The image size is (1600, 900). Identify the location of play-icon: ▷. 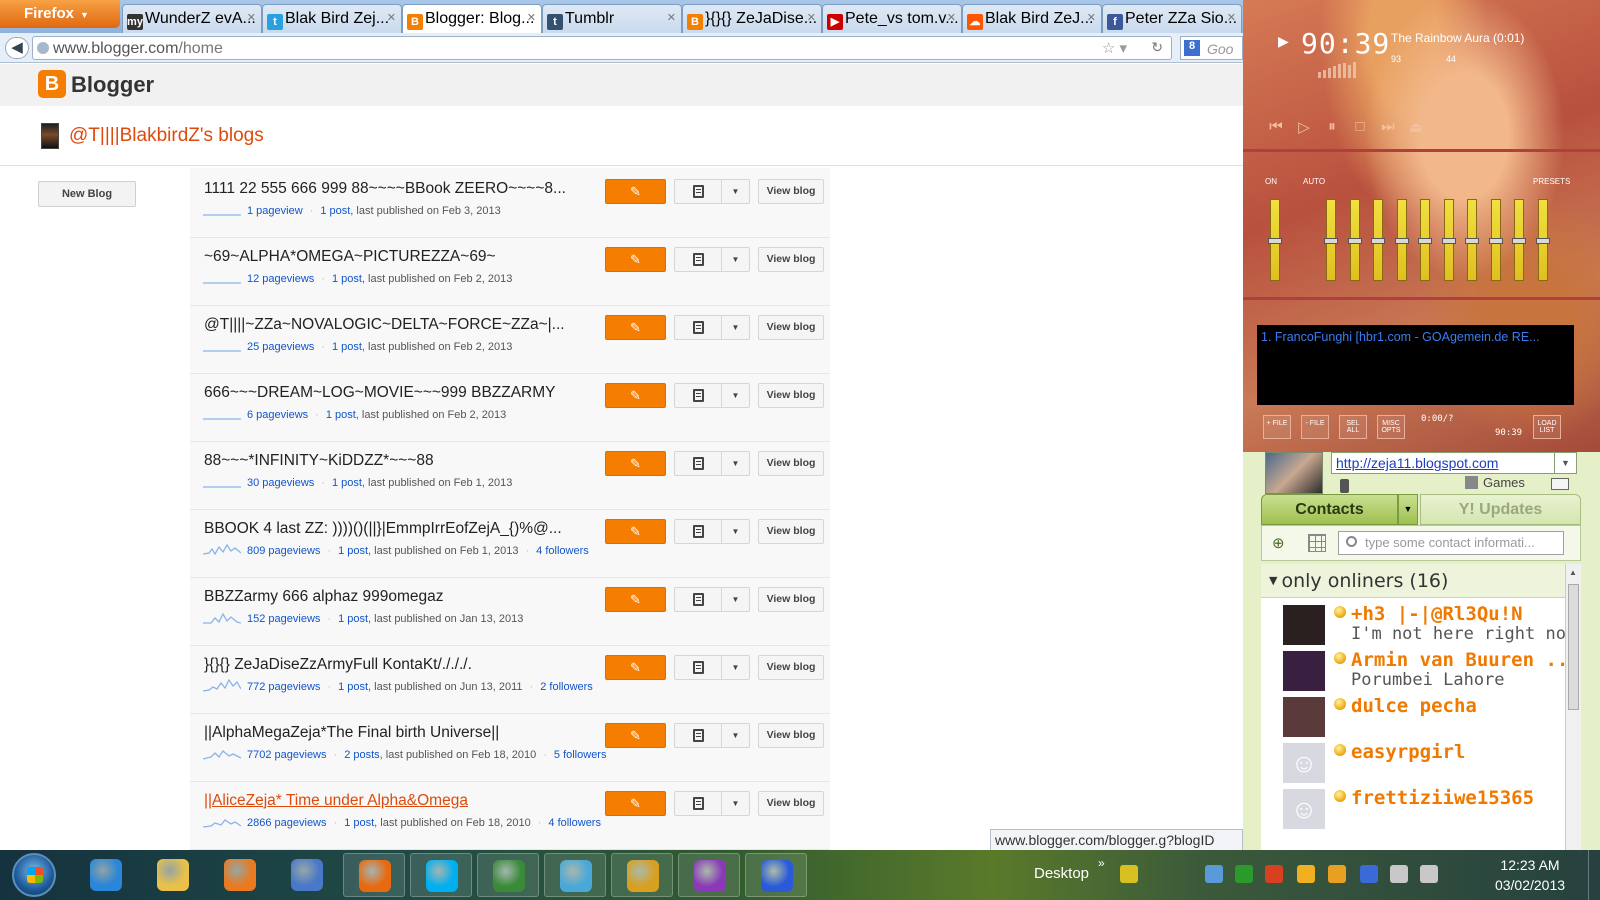
(1304, 127).